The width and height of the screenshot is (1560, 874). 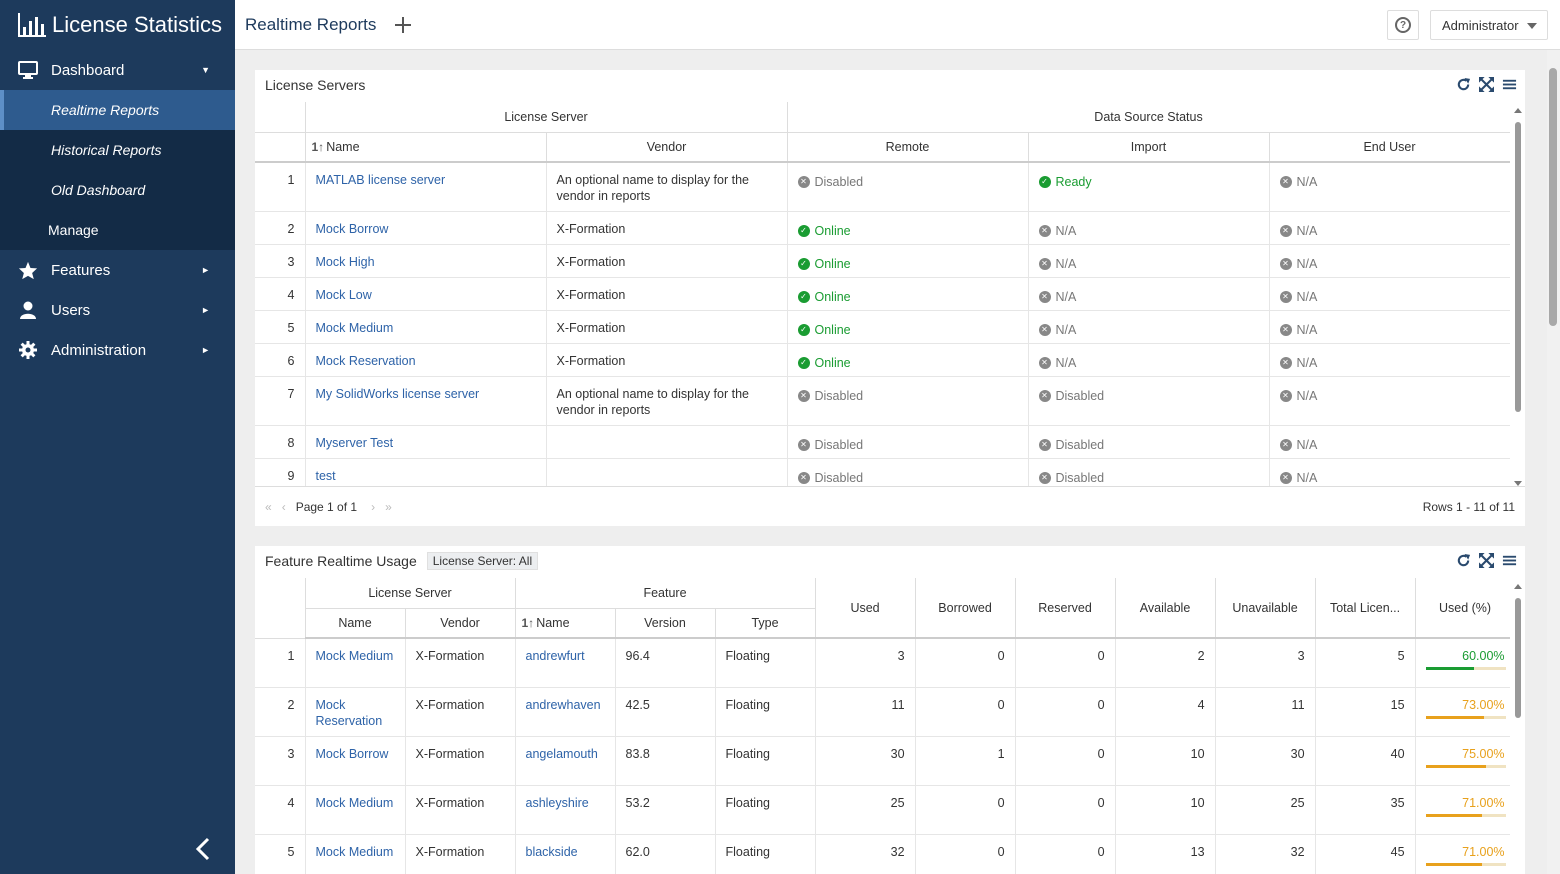 I want to click on sidebar-item-users: Users ►, so click(x=117, y=310).